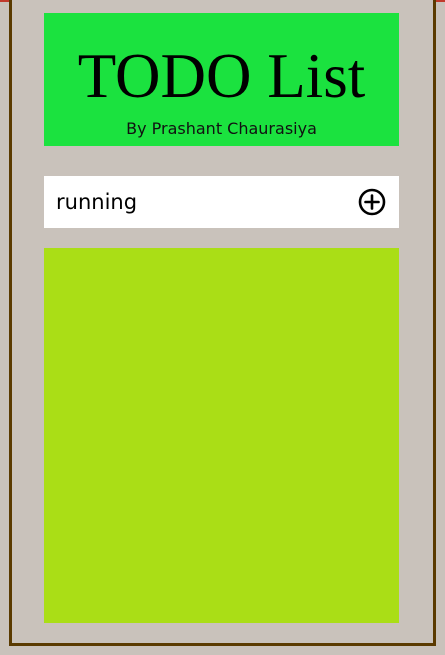 The height and width of the screenshot is (655, 445). What do you see at coordinates (221, 128) in the screenshot?
I see `app-subtitle: By Prashant Chaurasiya` at bounding box center [221, 128].